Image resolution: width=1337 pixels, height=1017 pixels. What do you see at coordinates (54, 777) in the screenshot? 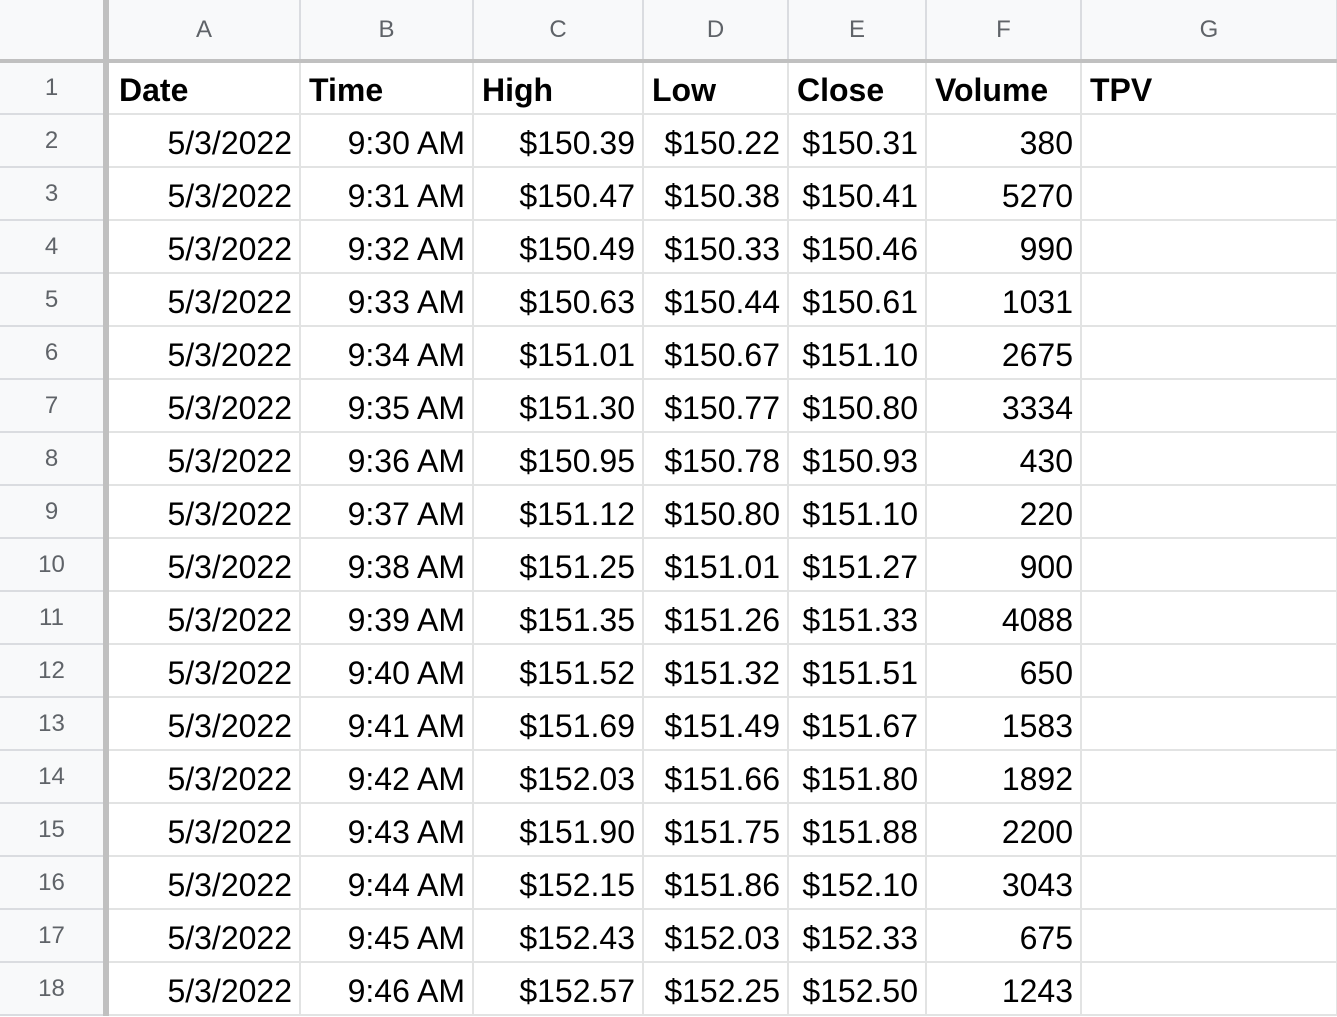
I see `row-header: 14` at bounding box center [54, 777].